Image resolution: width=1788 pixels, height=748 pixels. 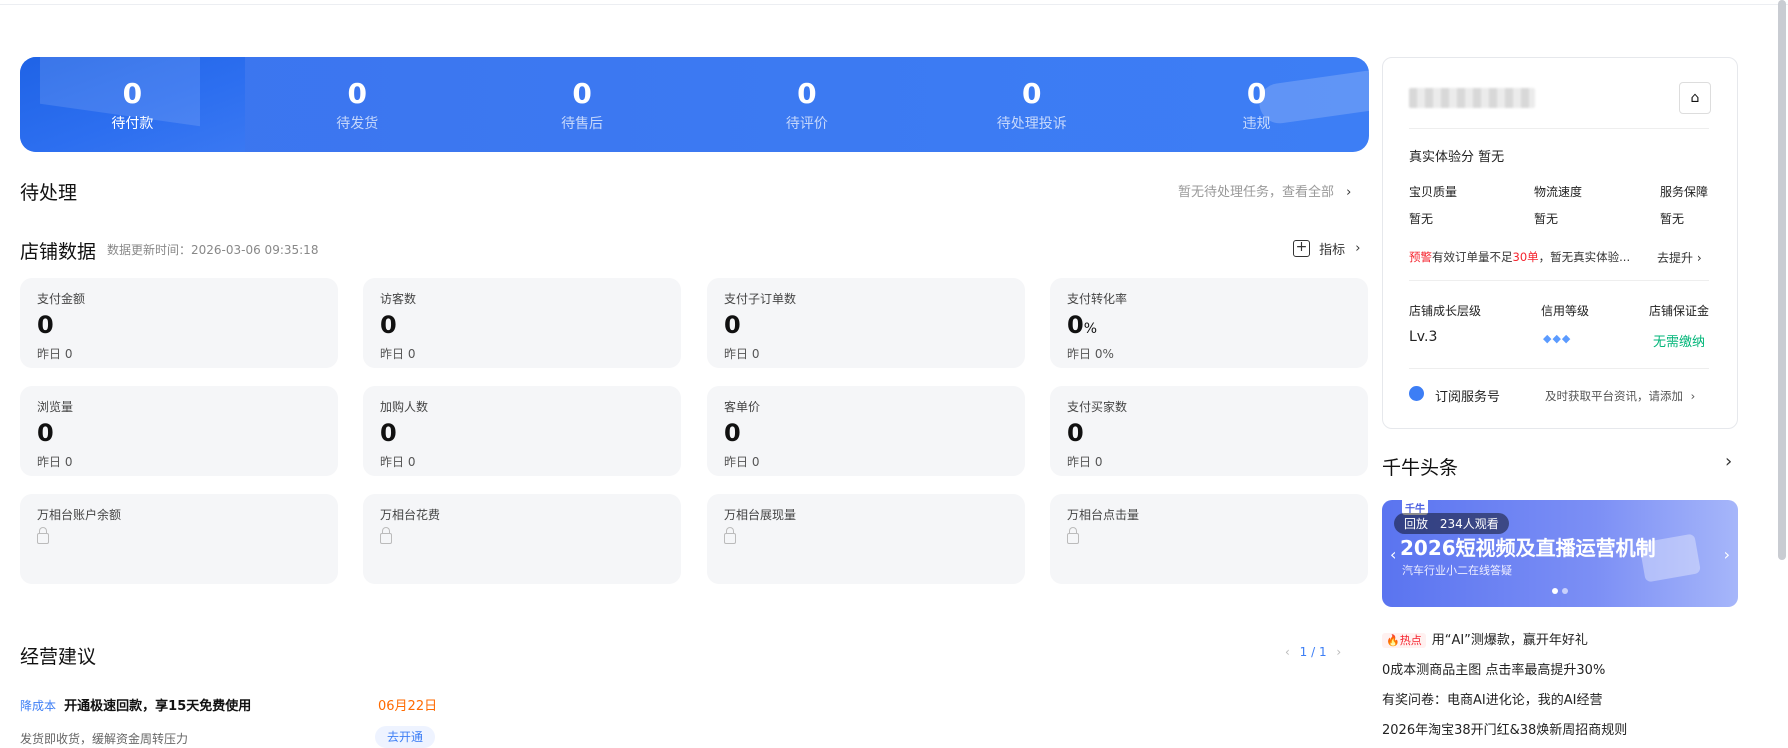 What do you see at coordinates (1393, 640) in the screenshot?
I see `fire-icon: 🔥` at bounding box center [1393, 640].